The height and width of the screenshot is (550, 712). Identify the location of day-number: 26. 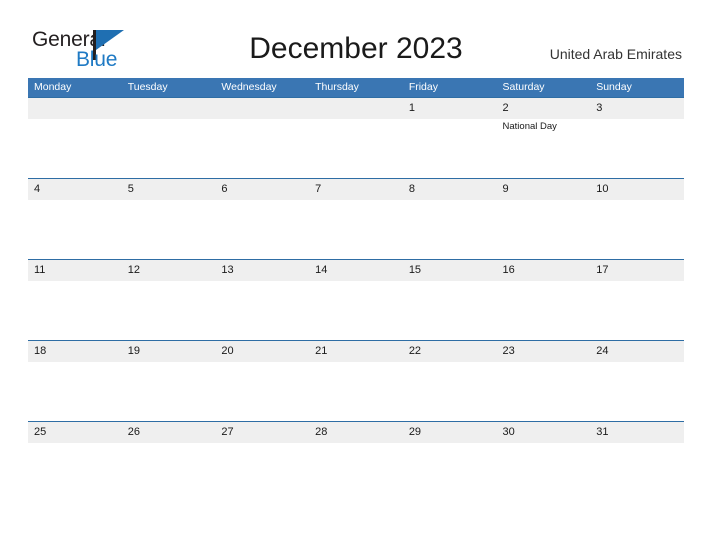
(133, 432).